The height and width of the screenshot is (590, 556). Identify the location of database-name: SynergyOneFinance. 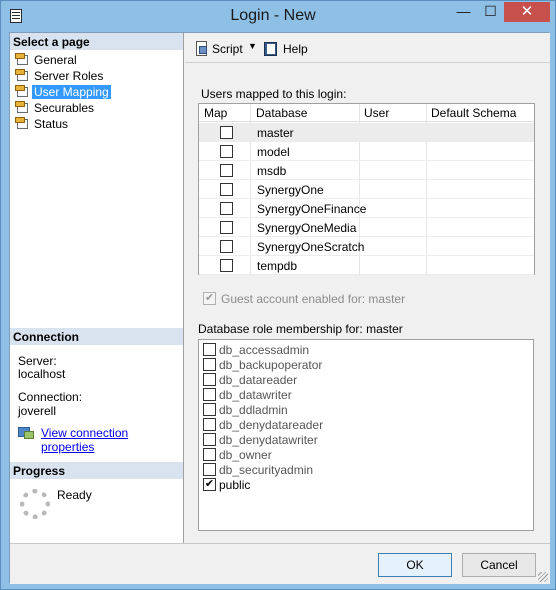
(312, 209).